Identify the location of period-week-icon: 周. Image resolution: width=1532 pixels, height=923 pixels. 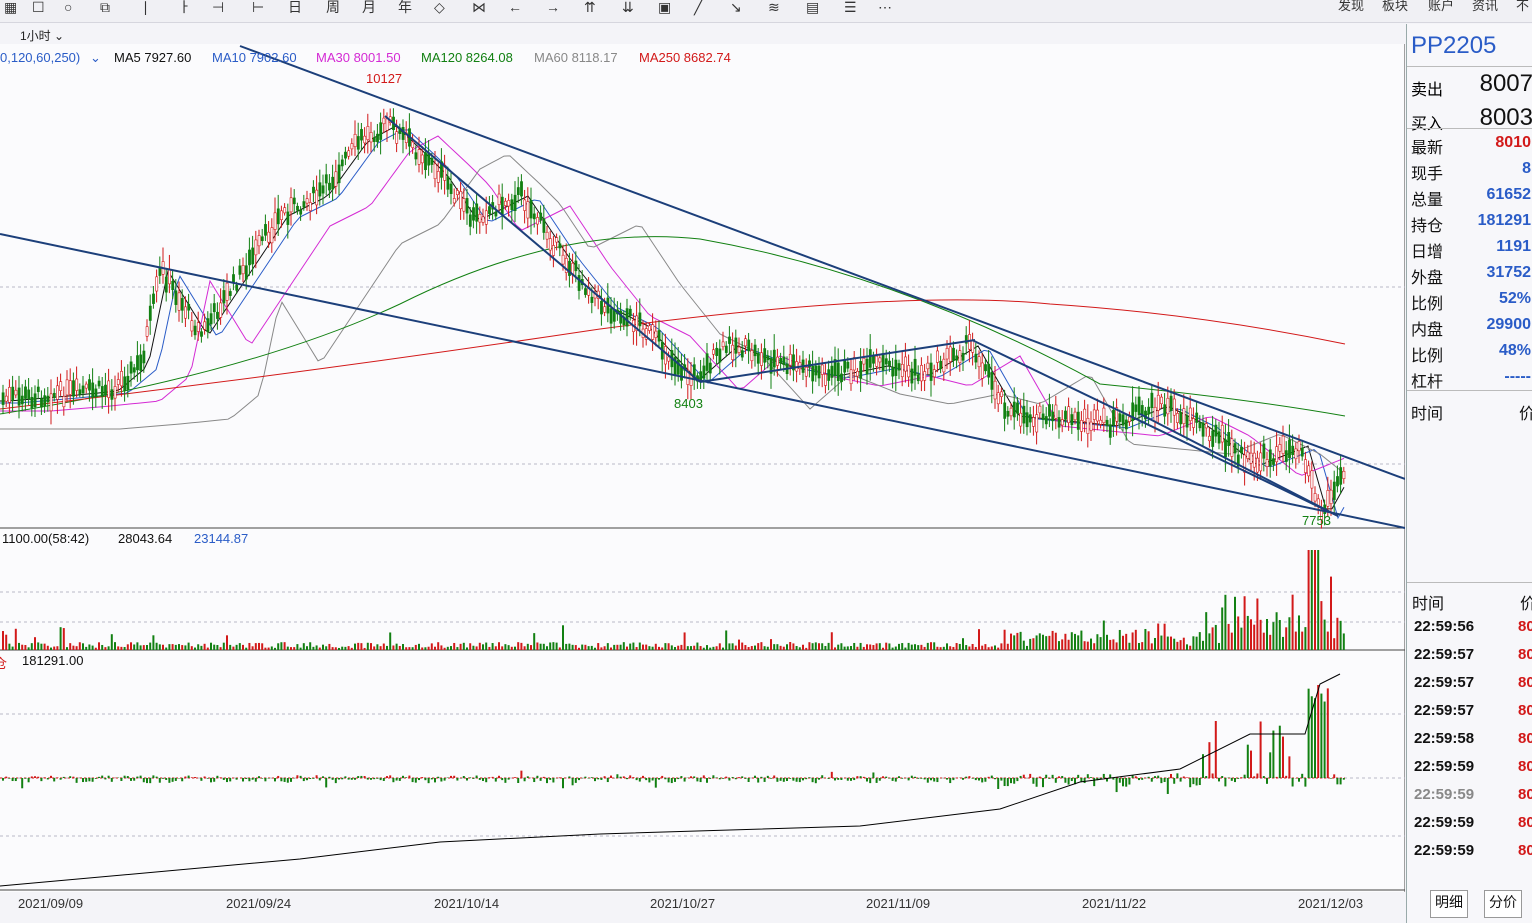
(333, 8).